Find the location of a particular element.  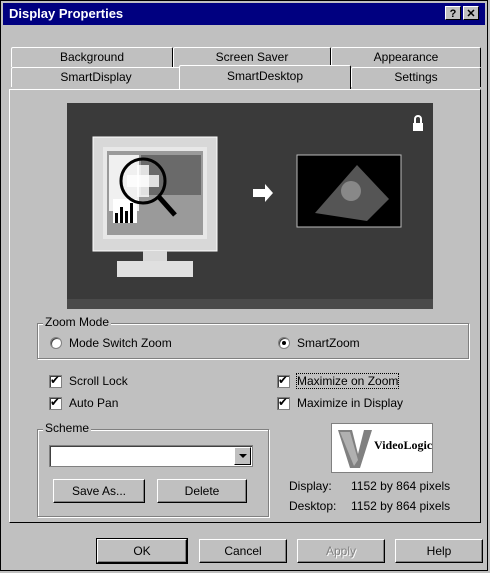

ok-label: OK is located at coordinates (142, 551).